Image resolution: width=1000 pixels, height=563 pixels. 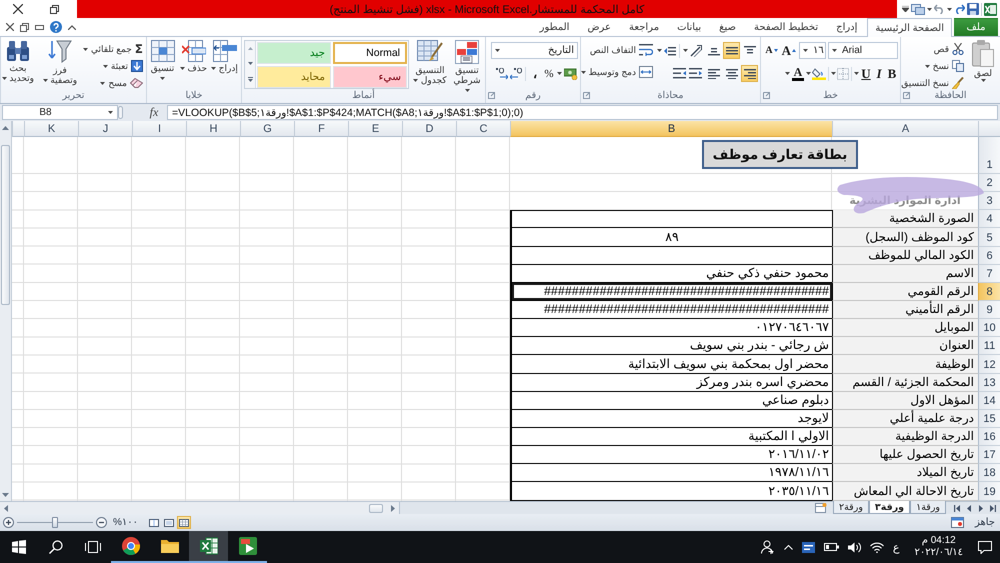 What do you see at coordinates (973, 9) in the screenshot?
I see `save-icon` at bounding box center [973, 9].